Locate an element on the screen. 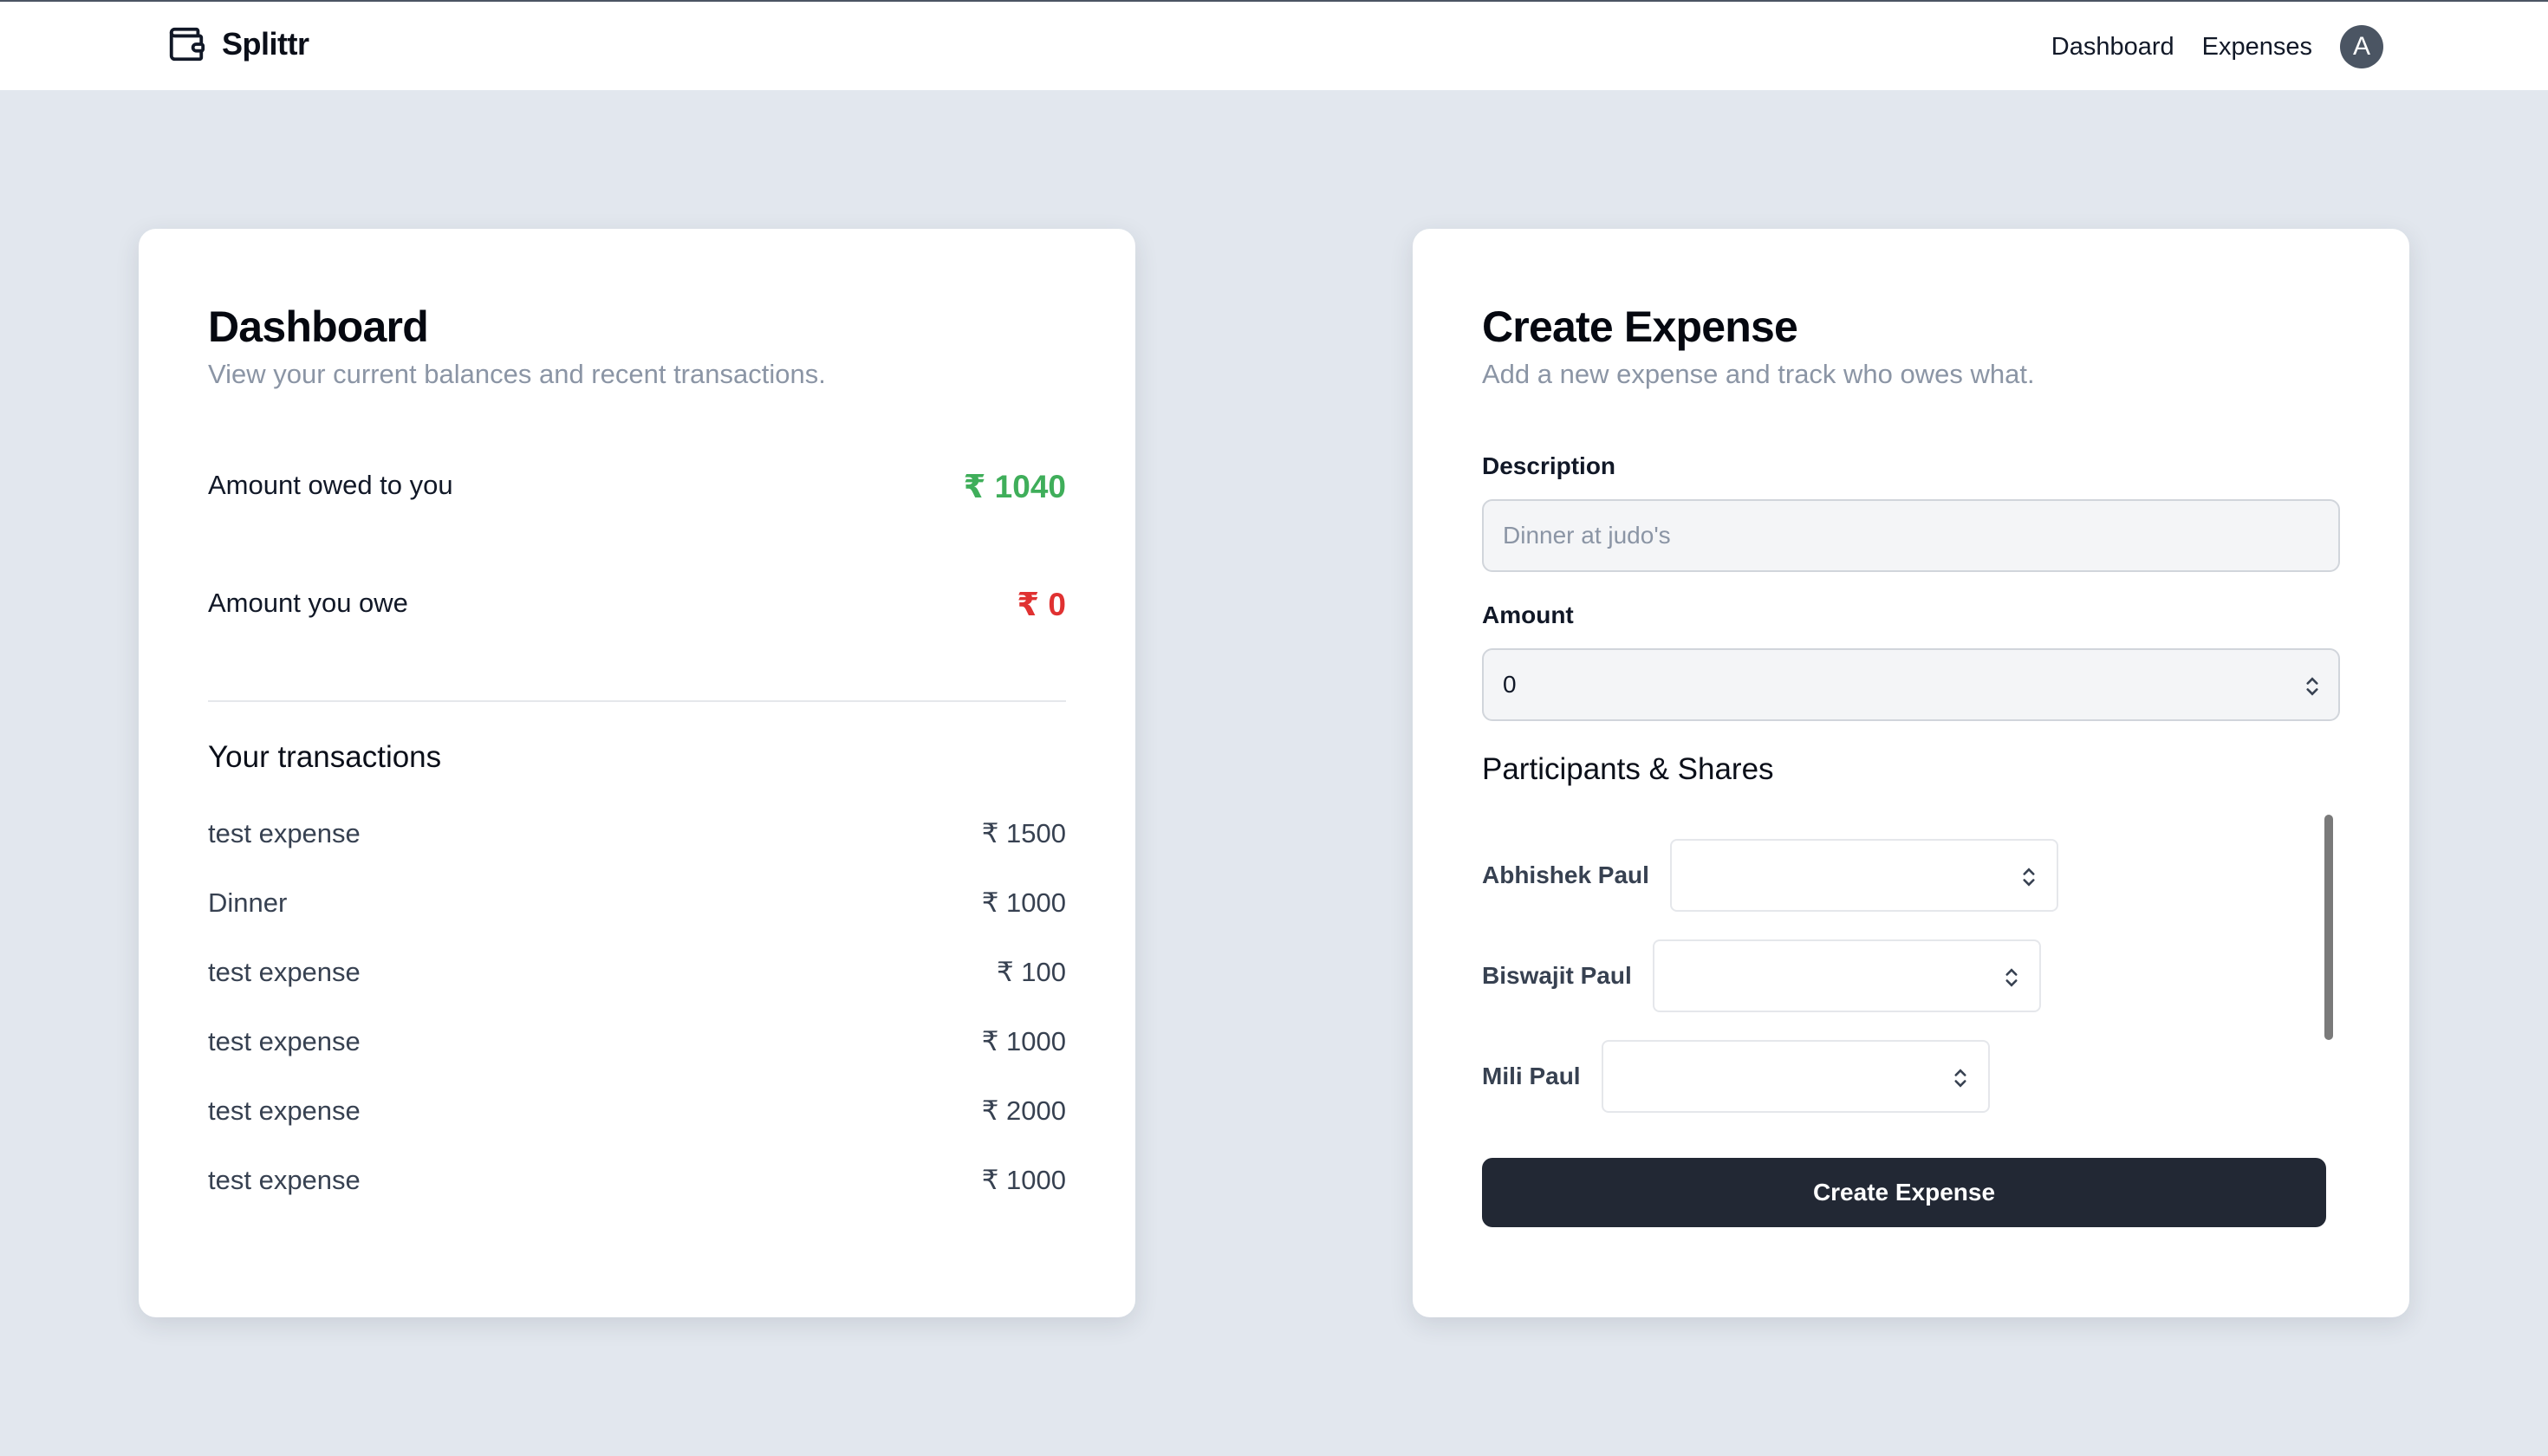 This screenshot has height=1456, width=2548. transactions-heading: Your transactions is located at coordinates (325, 757).